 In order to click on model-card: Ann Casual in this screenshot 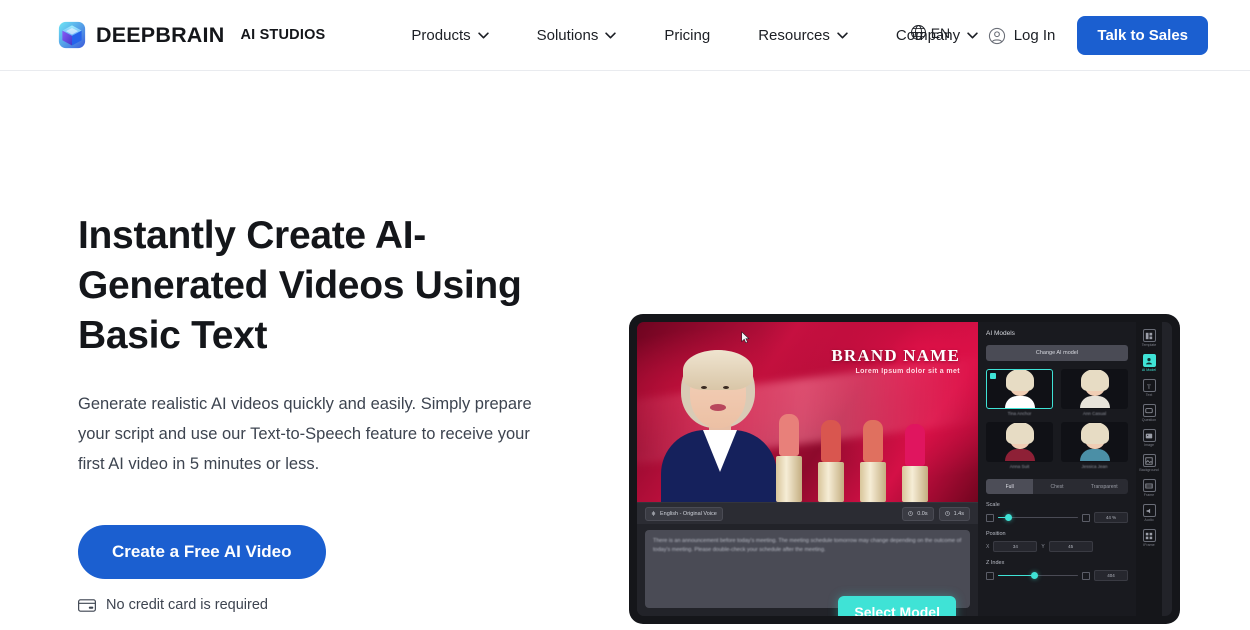, I will do `click(1094, 392)`.